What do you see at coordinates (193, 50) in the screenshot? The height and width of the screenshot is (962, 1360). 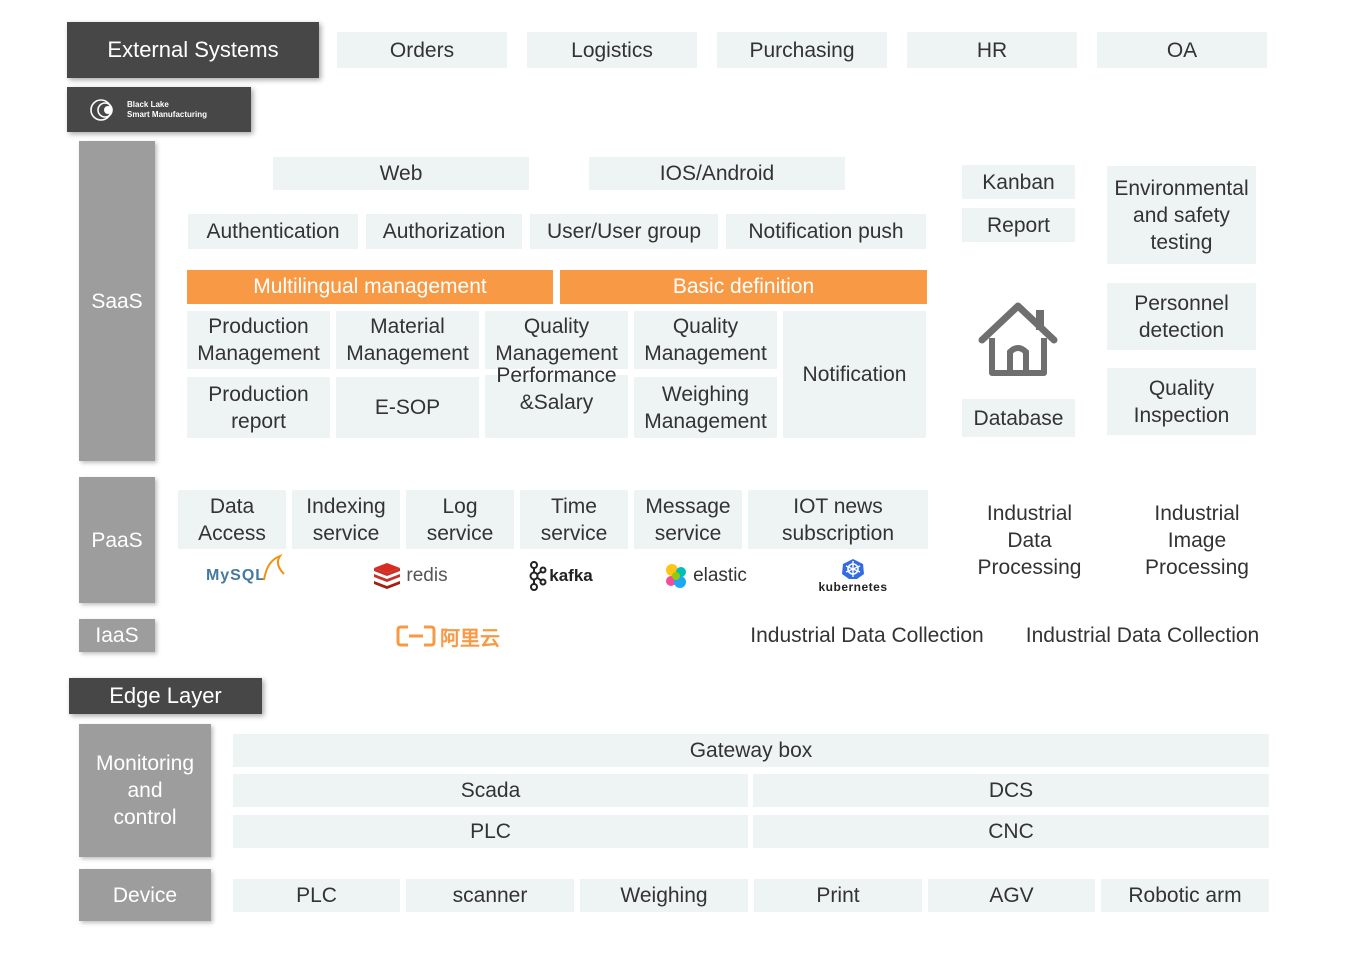 I see `external-systems-label: External Systems` at bounding box center [193, 50].